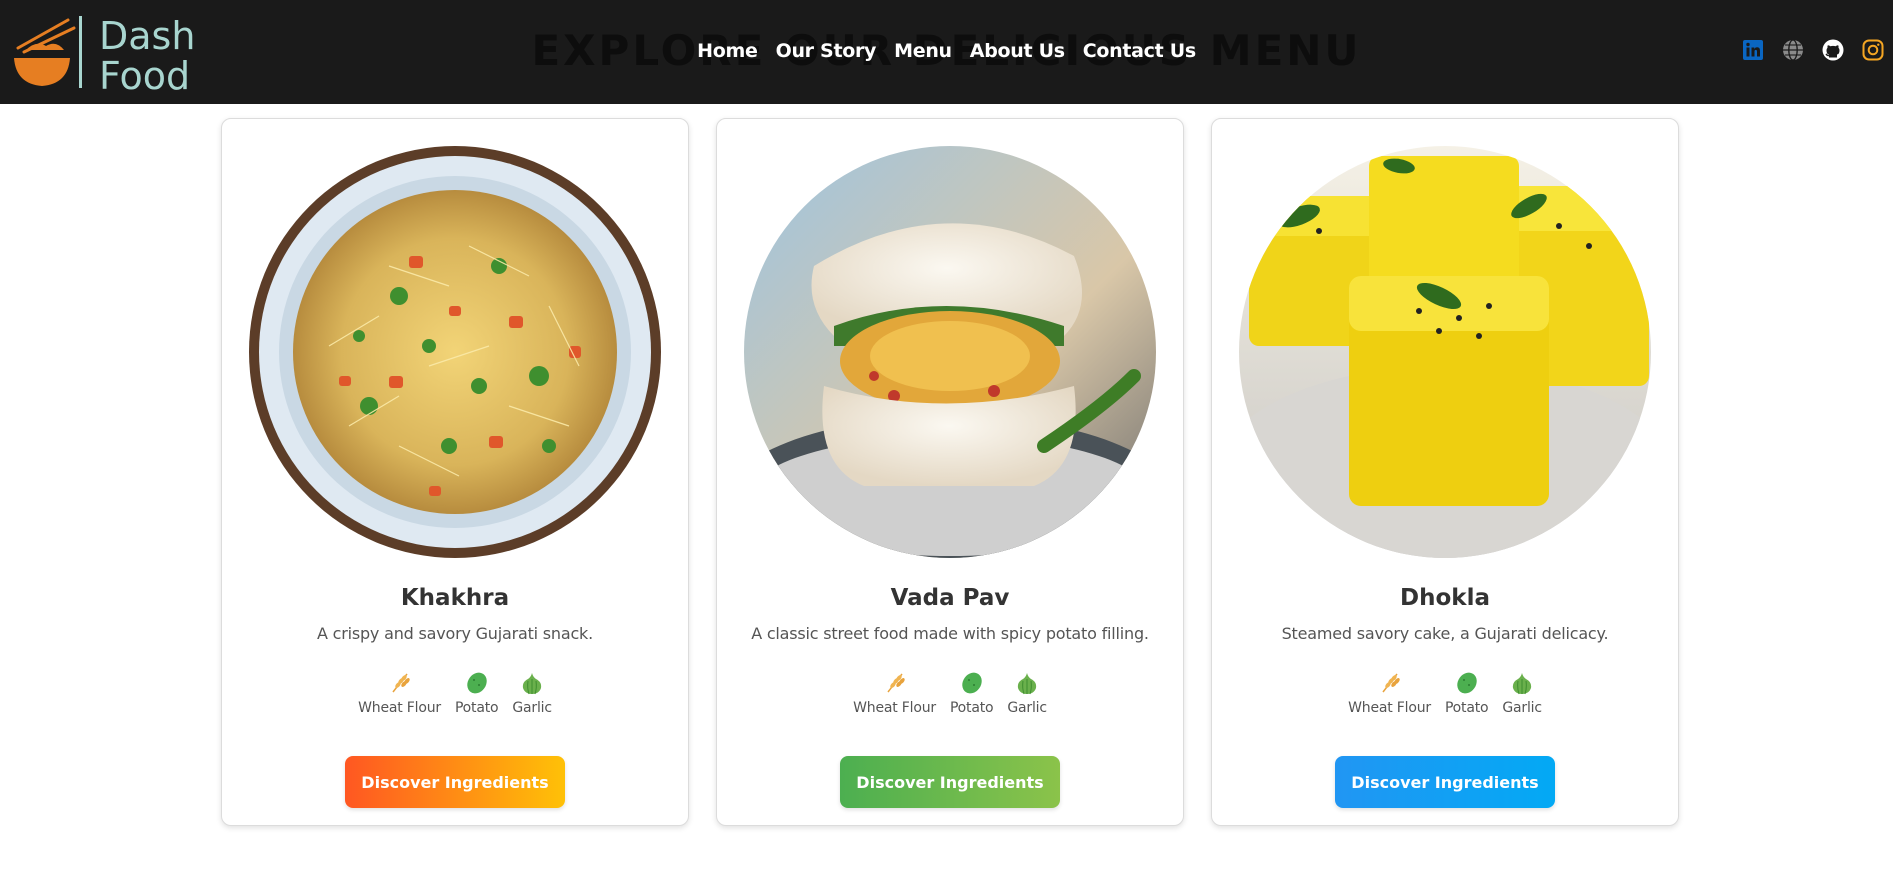 The width and height of the screenshot is (1893, 876). I want to click on khakhra-image, so click(455, 352).